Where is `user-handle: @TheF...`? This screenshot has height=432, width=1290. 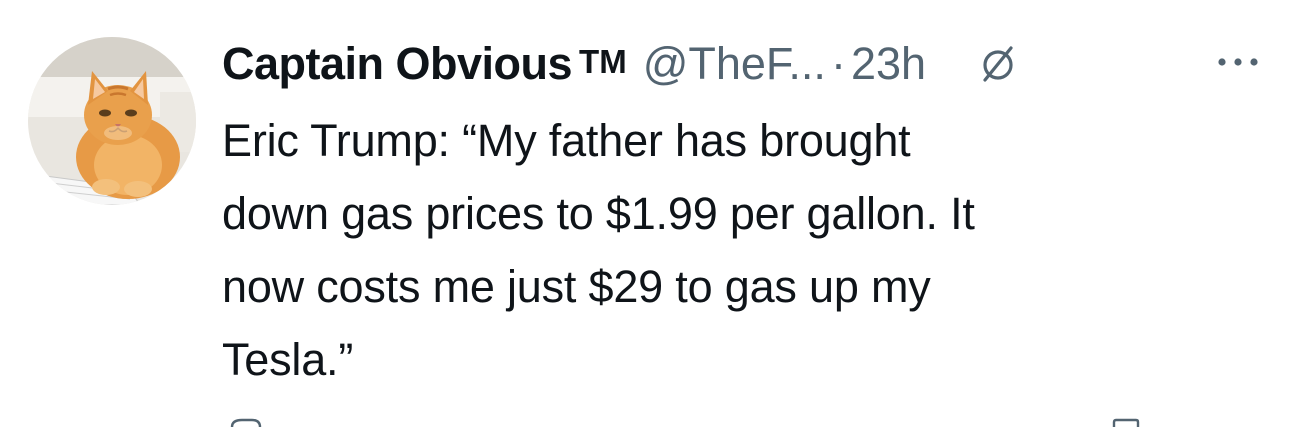
user-handle: @TheF... is located at coordinates (734, 64).